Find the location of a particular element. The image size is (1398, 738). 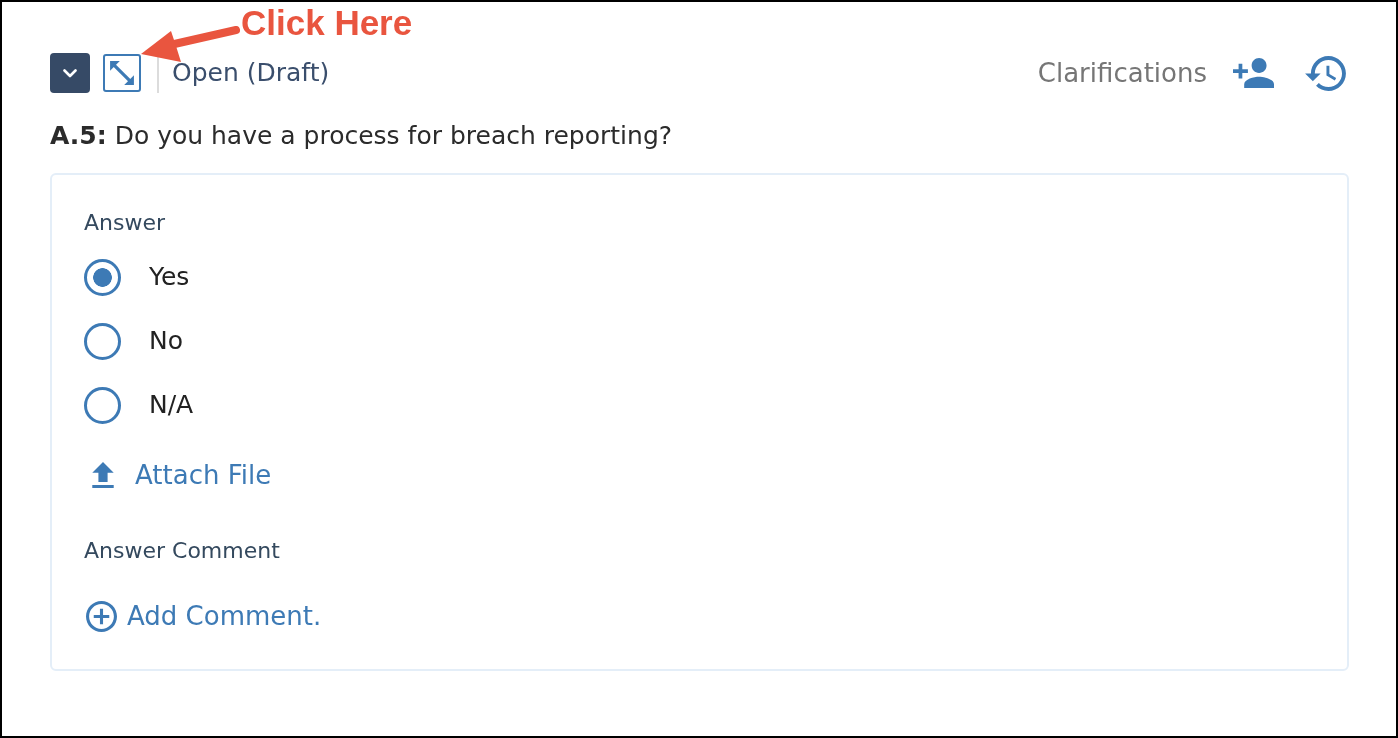

expand-button is located at coordinates (122, 73).